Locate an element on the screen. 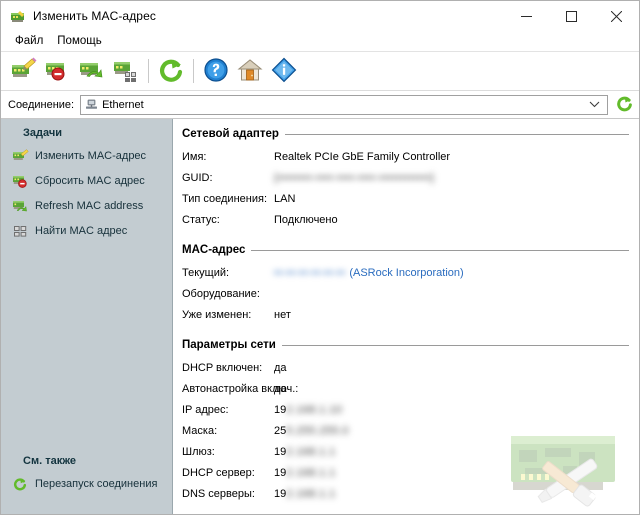 This screenshot has width=640, height=515. title-bar: Изменить MAC-адрес is located at coordinates (320, 16).